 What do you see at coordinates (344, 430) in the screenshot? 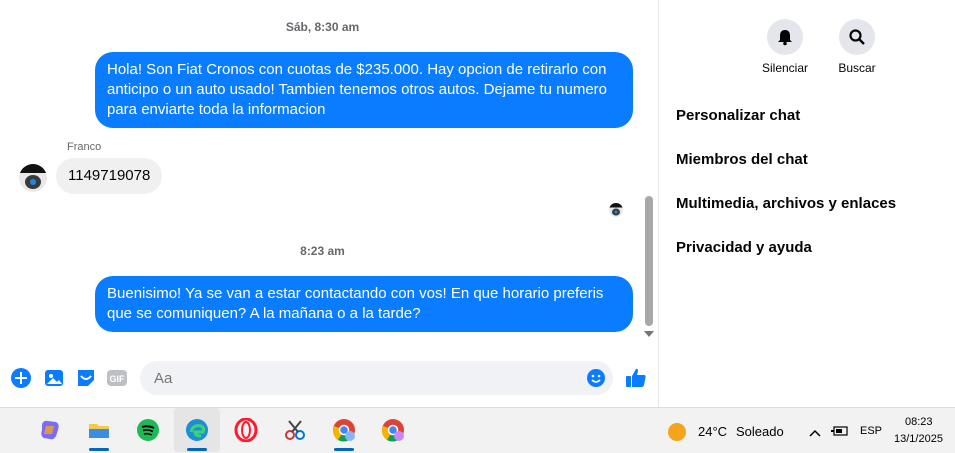
I see `chrome-profile-1-icon` at bounding box center [344, 430].